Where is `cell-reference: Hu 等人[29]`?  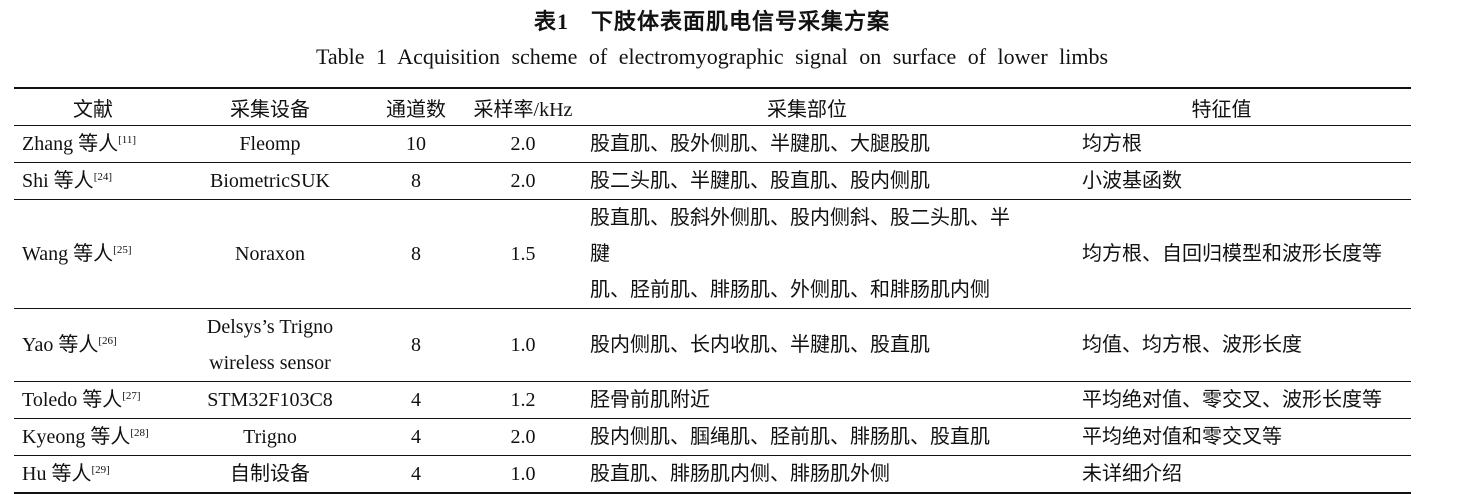
cell-reference: Hu 等人[29] is located at coordinates (66, 474).